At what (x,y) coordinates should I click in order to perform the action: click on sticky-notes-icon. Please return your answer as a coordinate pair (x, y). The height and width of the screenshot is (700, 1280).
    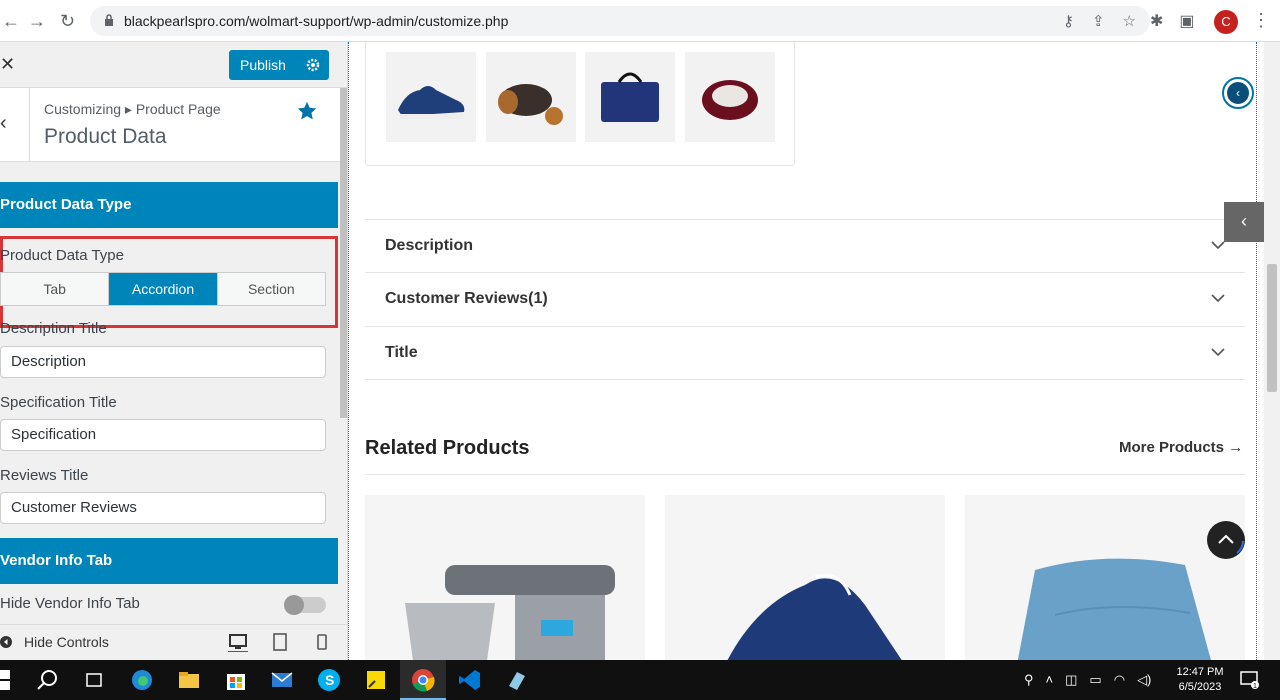
    Looking at the image, I should click on (376, 680).